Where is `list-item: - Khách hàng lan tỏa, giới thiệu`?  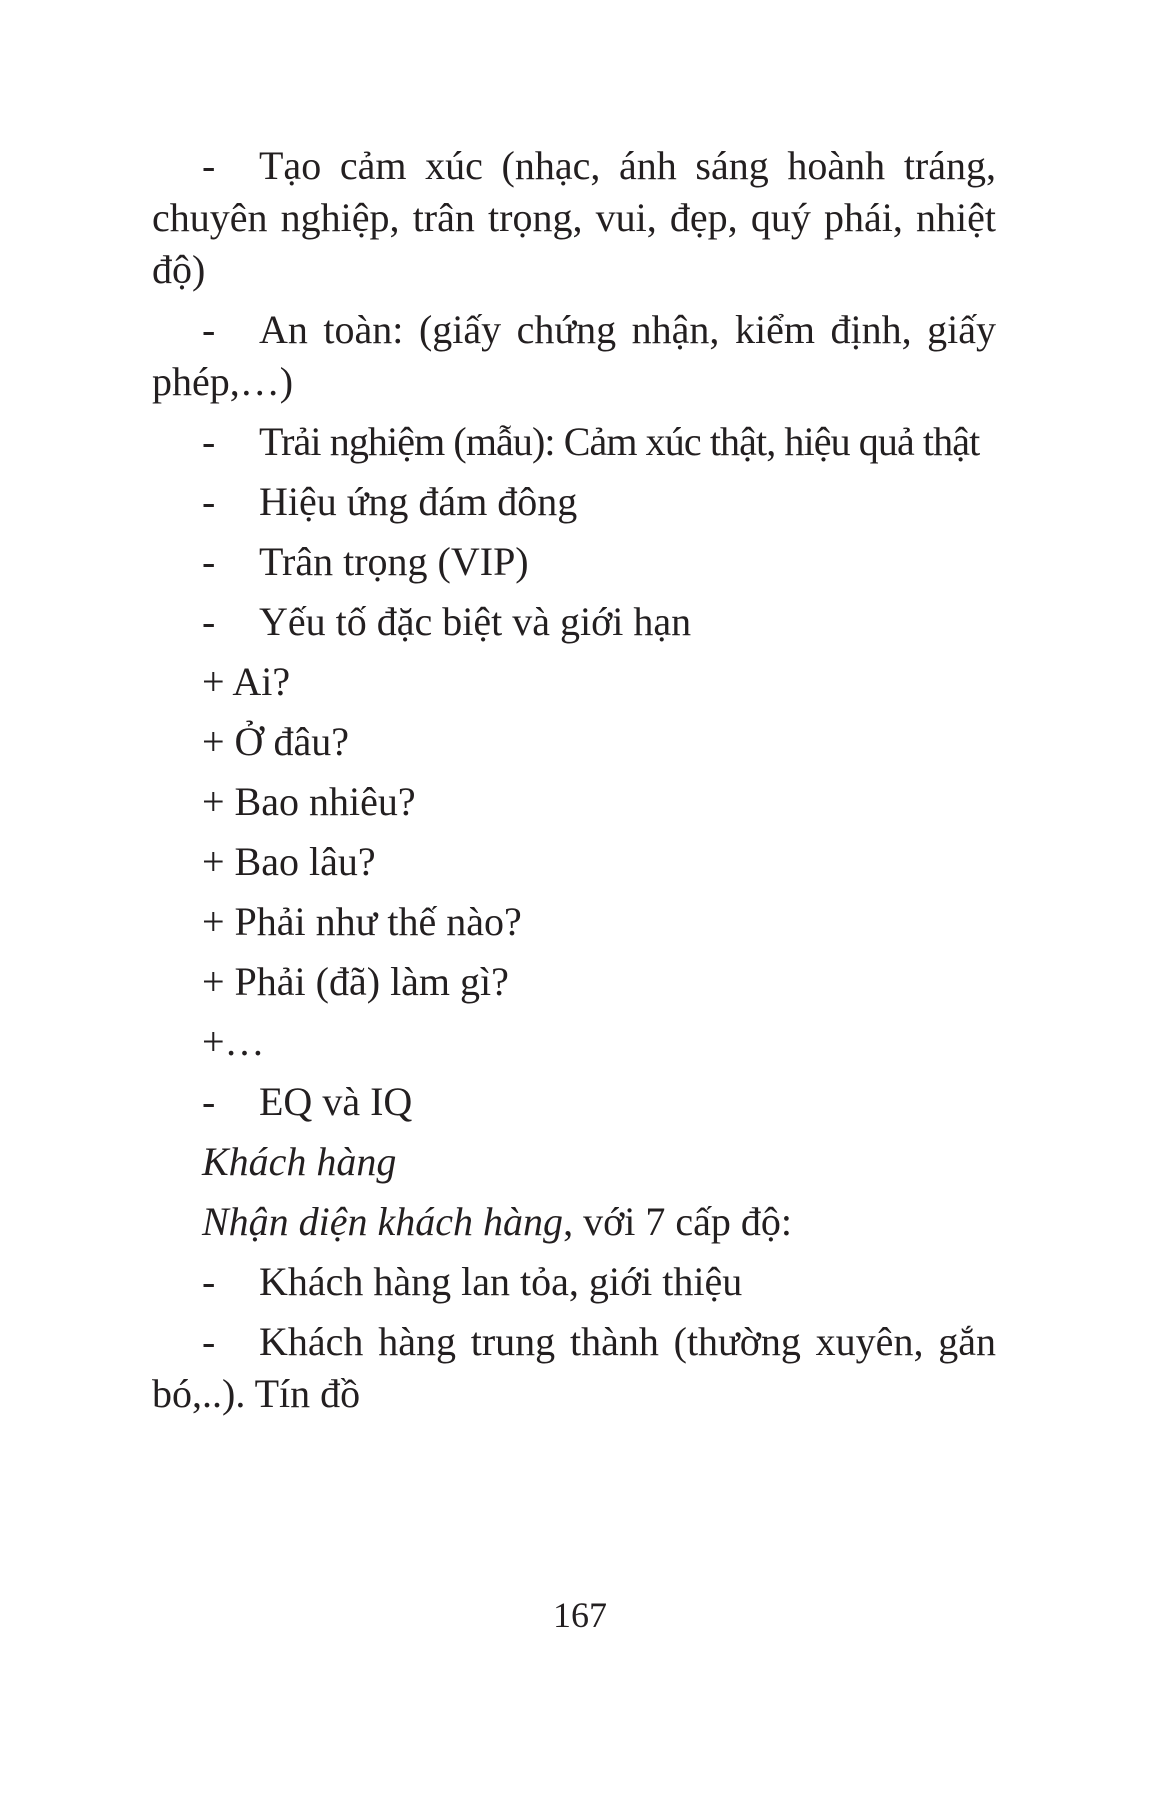
list-item: - Khách hàng lan tỏa, giới thiệu is located at coordinates (574, 1282).